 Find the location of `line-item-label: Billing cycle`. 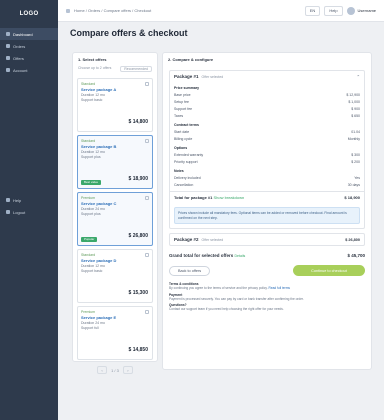

line-item-label: Billing cycle is located at coordinates (183, 138).